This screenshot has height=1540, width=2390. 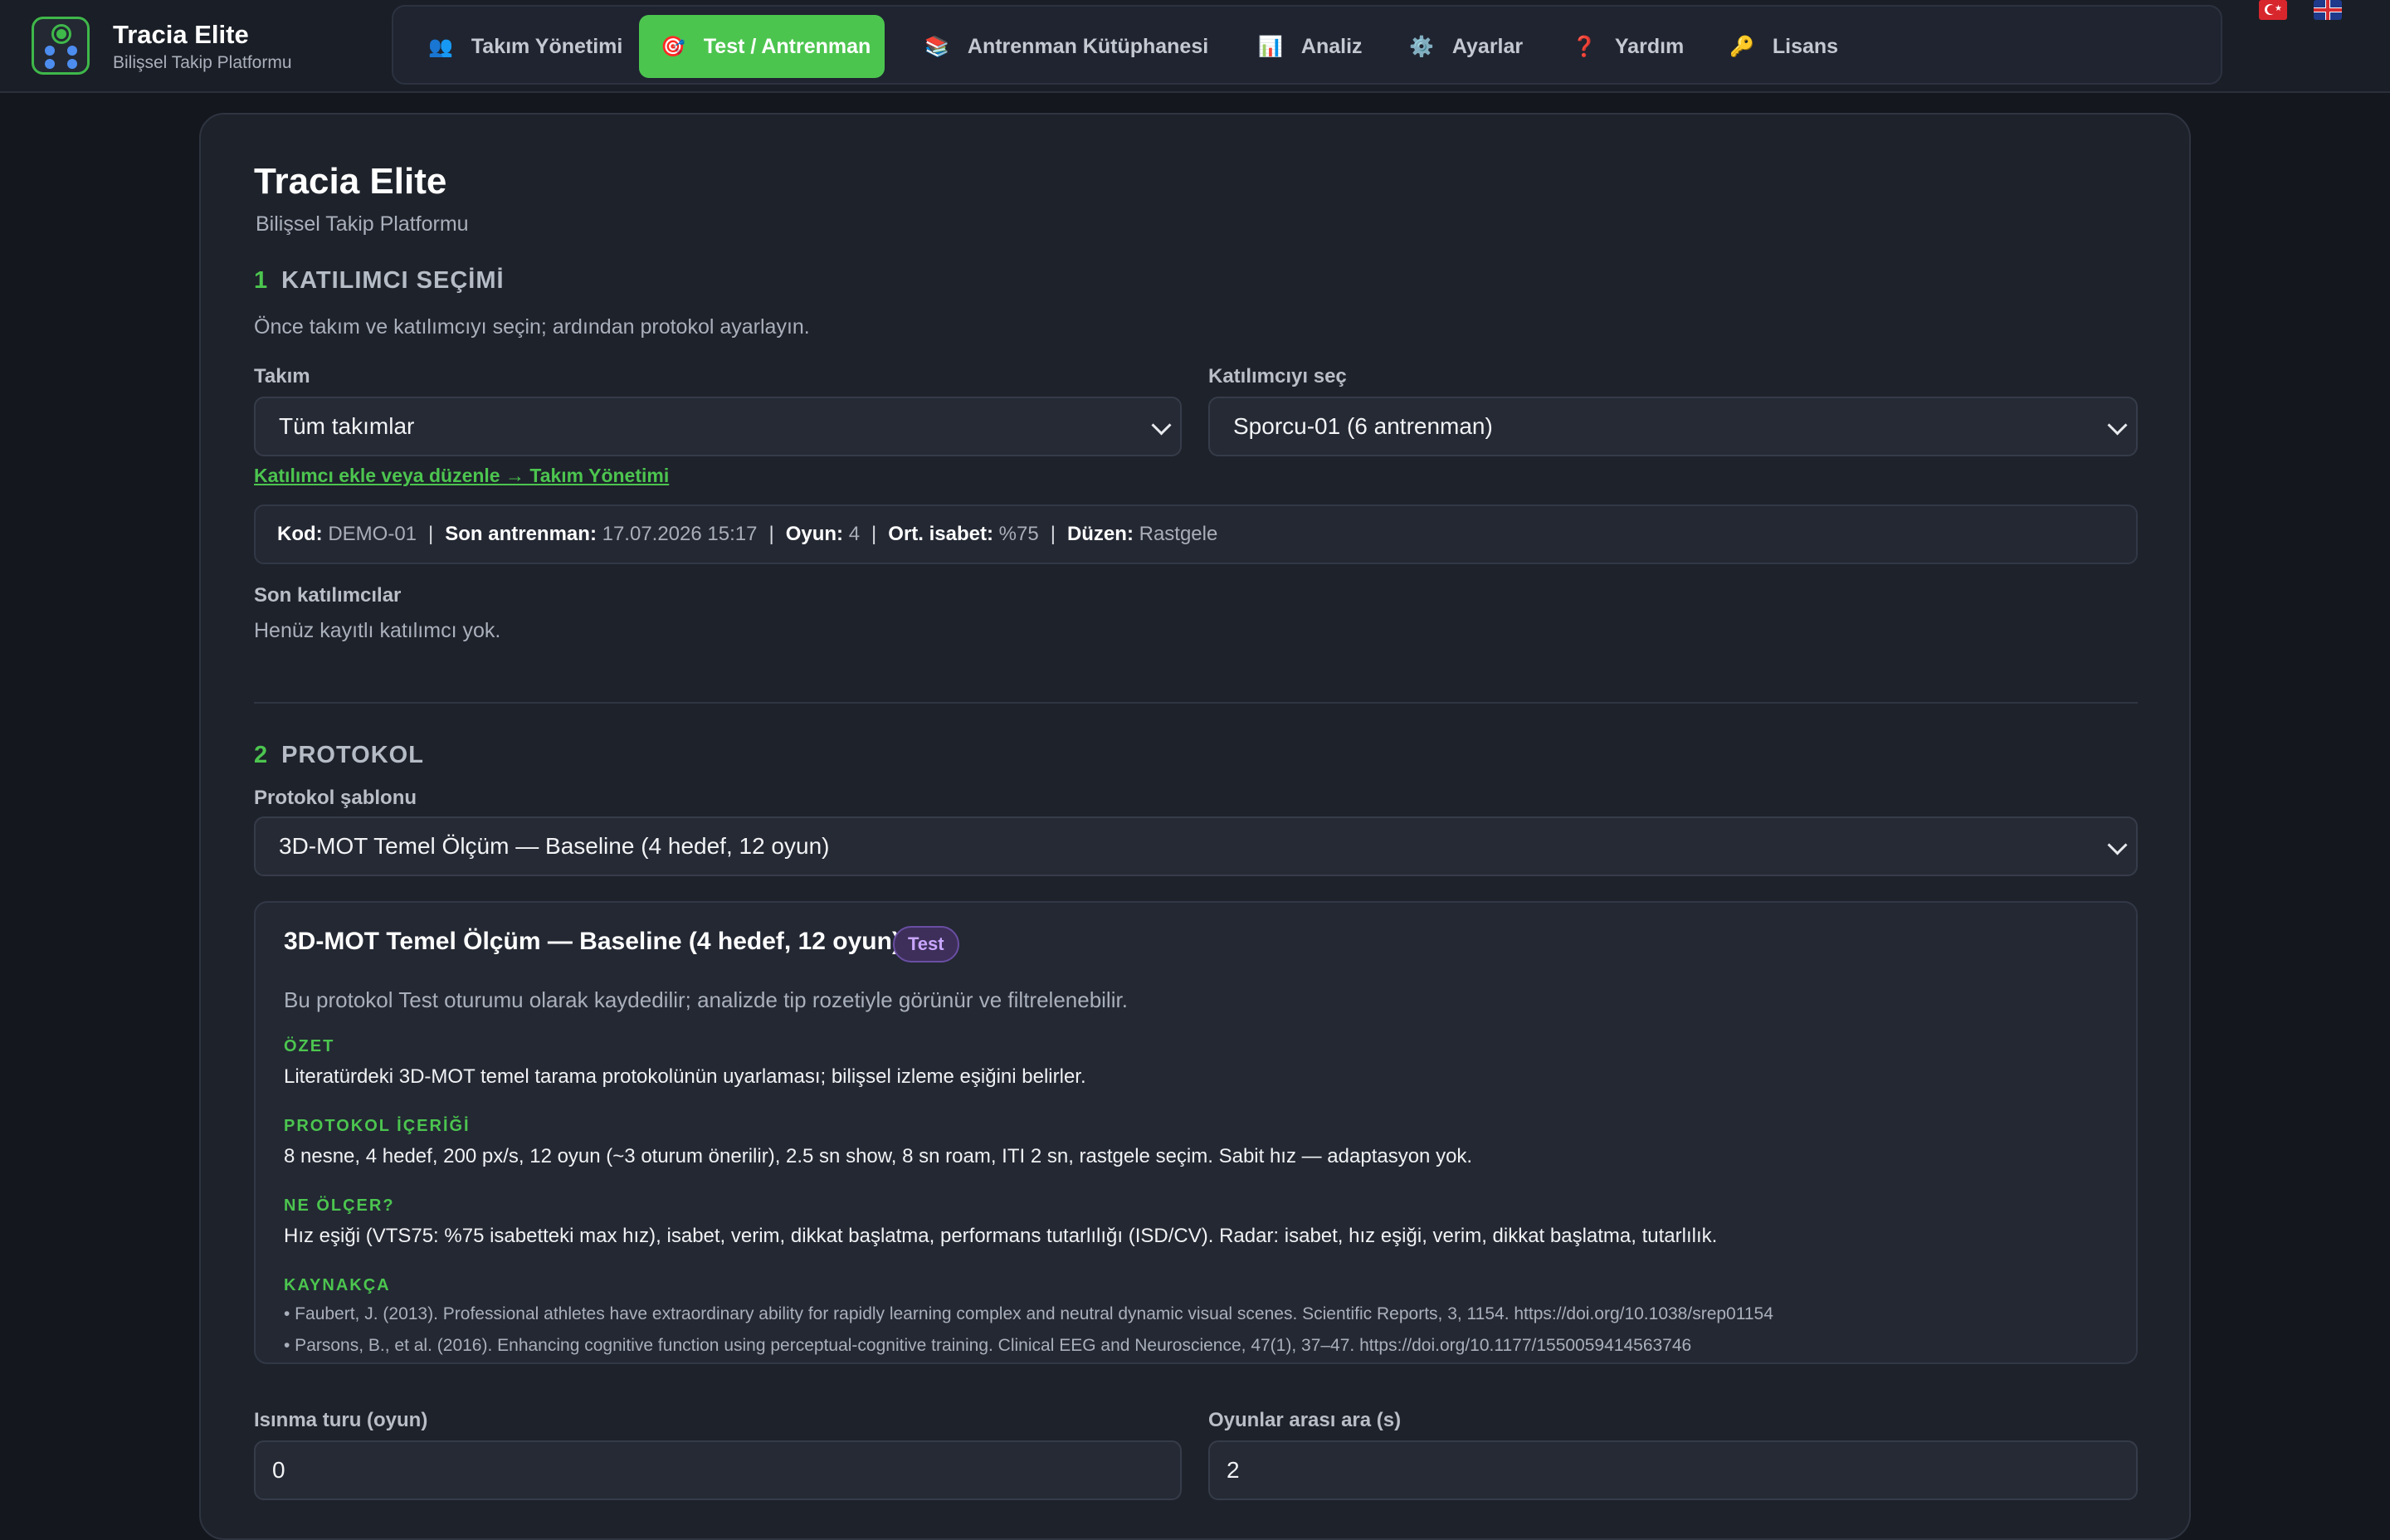 I want to click on team-label: Takım, so click(x=282, y=376).